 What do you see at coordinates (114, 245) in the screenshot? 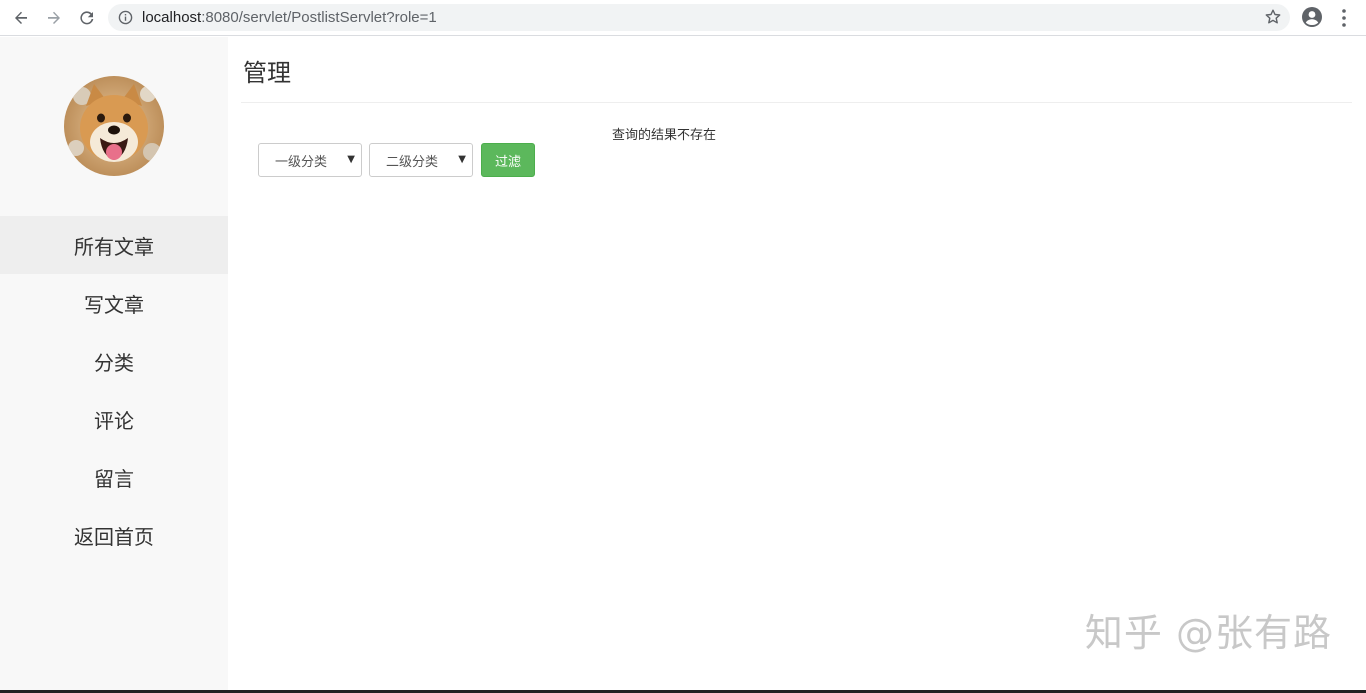
I see `sidebar-item-all-posts: 所有文章` at bounding box center [114, 245].